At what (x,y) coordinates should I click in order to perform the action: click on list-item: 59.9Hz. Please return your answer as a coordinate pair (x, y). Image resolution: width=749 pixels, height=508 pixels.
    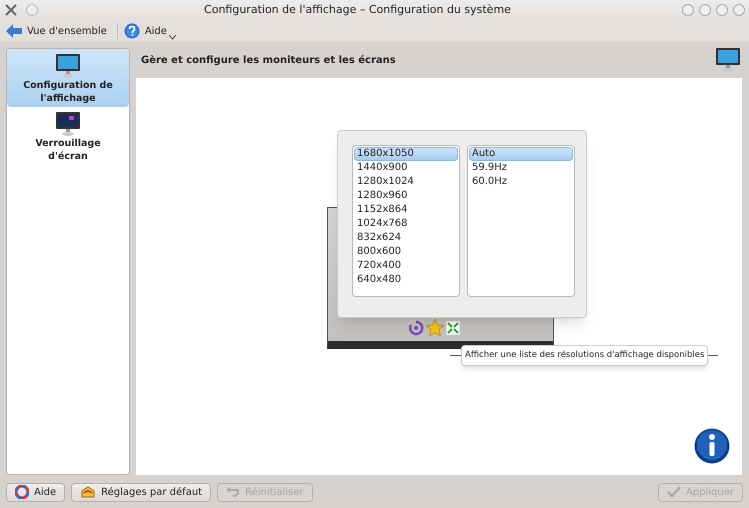
    Looking at the image, I should click on (521, 168).